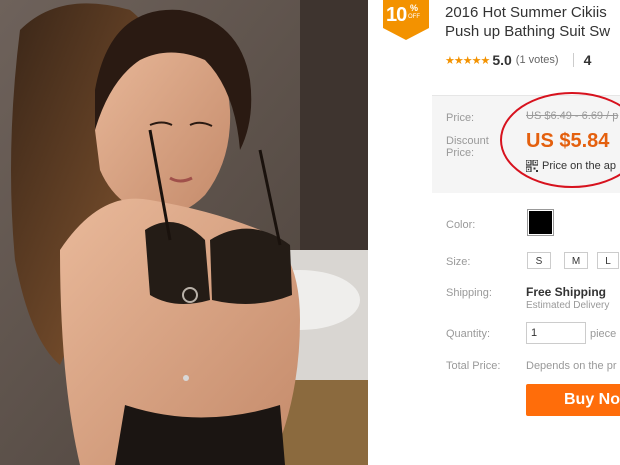 This screenshot has width=620, height=465. What do you see at coordinates (532, 166) in the screenshot?
I see `qr-code-icon` at bounding box center [532, 166].